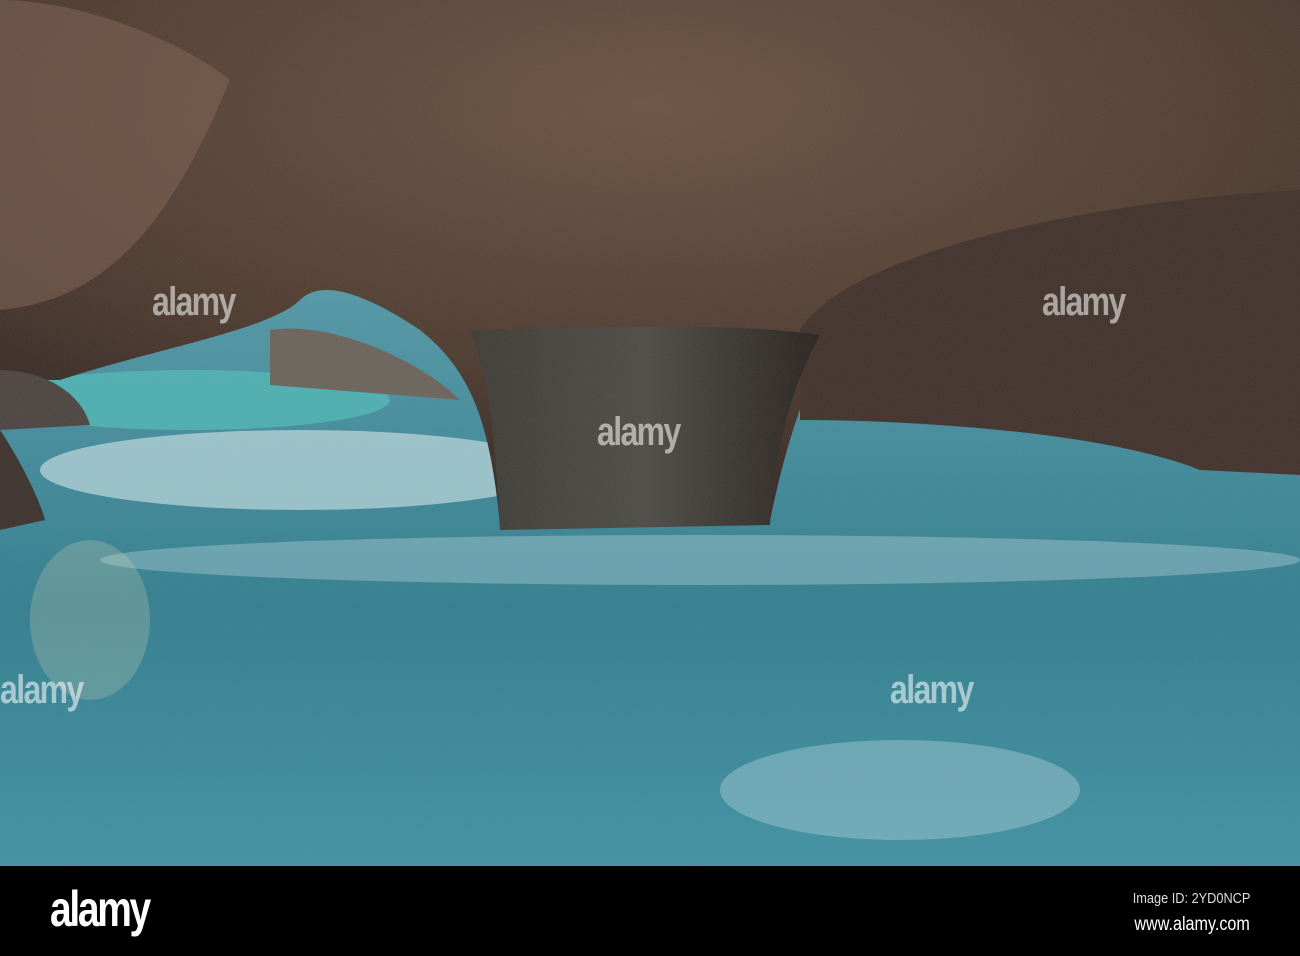  I want to click on alamy-logo: alamy, so click(100, 909).